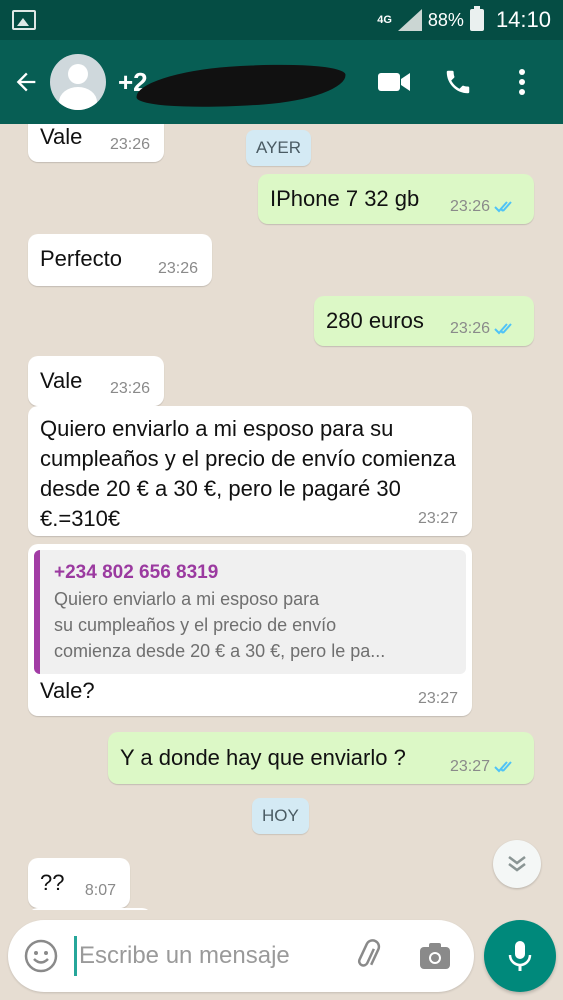 The height and width of the screenshot is (1000, 563). I want to click on clock: 14:10, so click(523, 19).